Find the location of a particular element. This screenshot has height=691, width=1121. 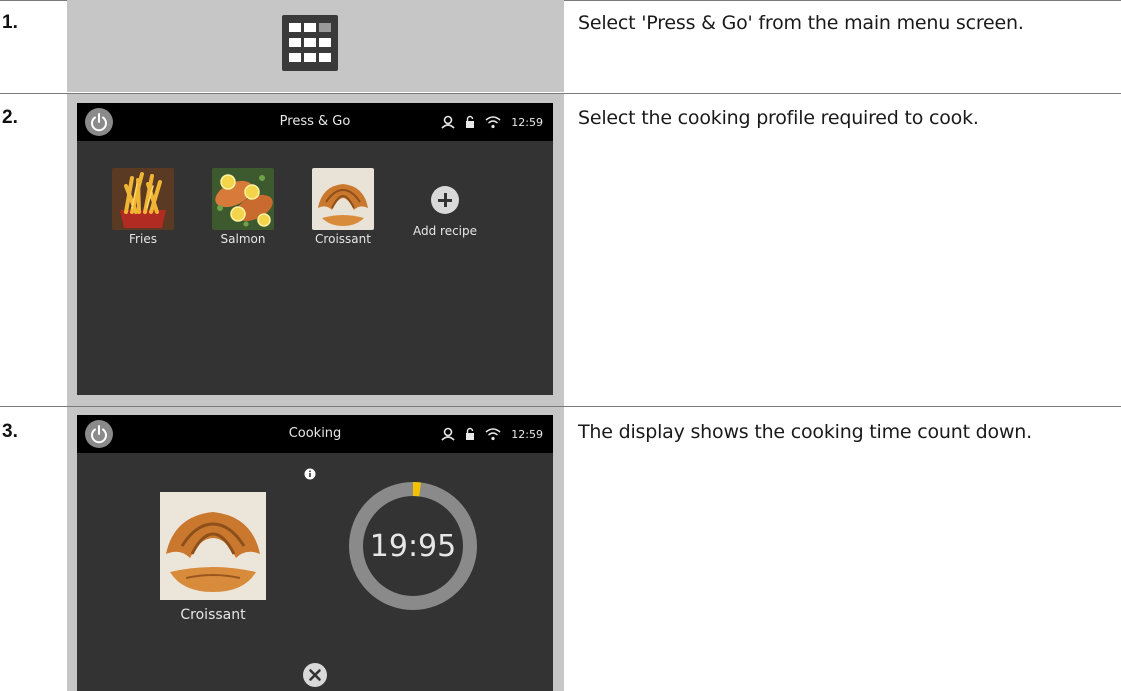

cooking-status-bar: 12:59 is located at coordinates (492, 434).